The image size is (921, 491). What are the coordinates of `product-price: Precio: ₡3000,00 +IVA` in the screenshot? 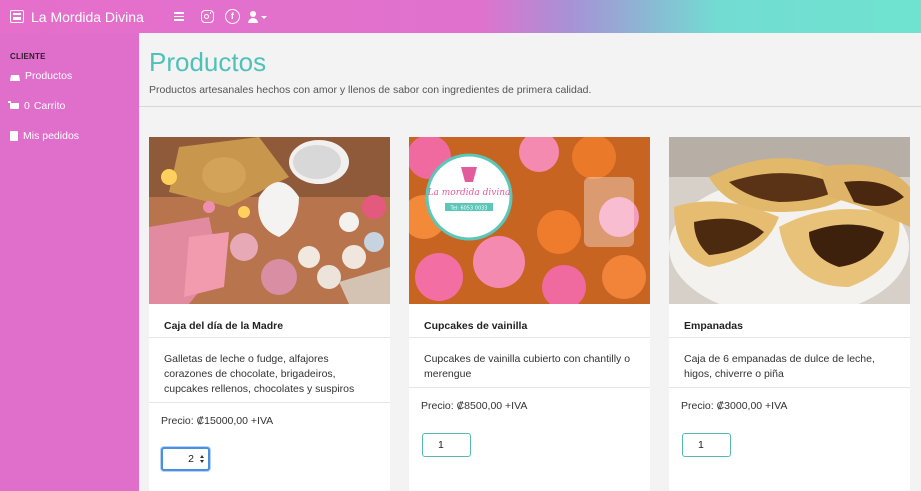 It's located at (734, 406).